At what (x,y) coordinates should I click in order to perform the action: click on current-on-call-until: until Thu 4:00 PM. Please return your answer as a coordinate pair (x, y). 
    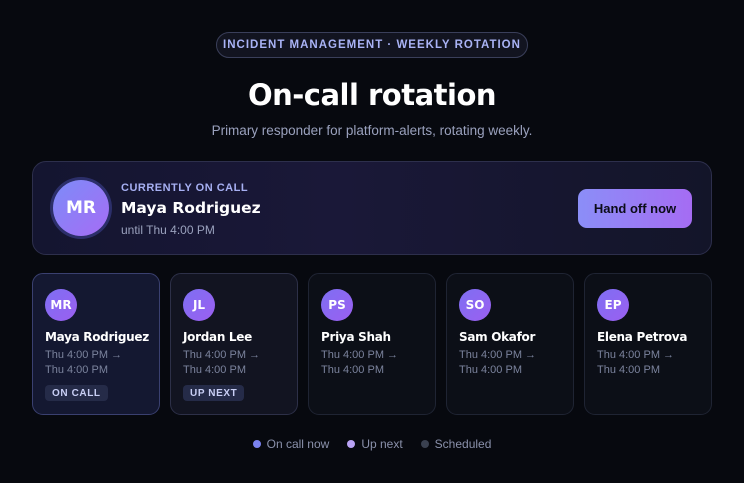
    Looking at the image, I should click on (168, 230).